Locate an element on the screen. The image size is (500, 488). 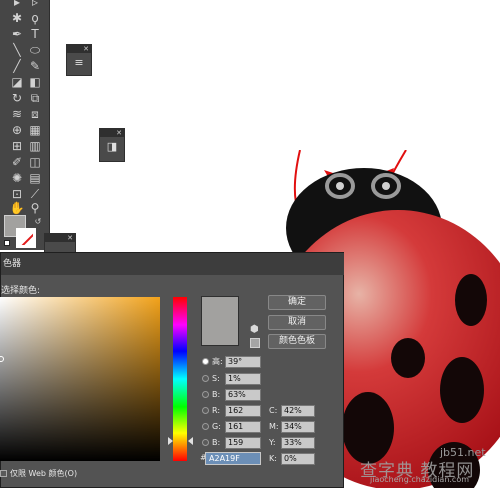
pencil-tool-icon: ✎ is located at coordinates (35, 66).